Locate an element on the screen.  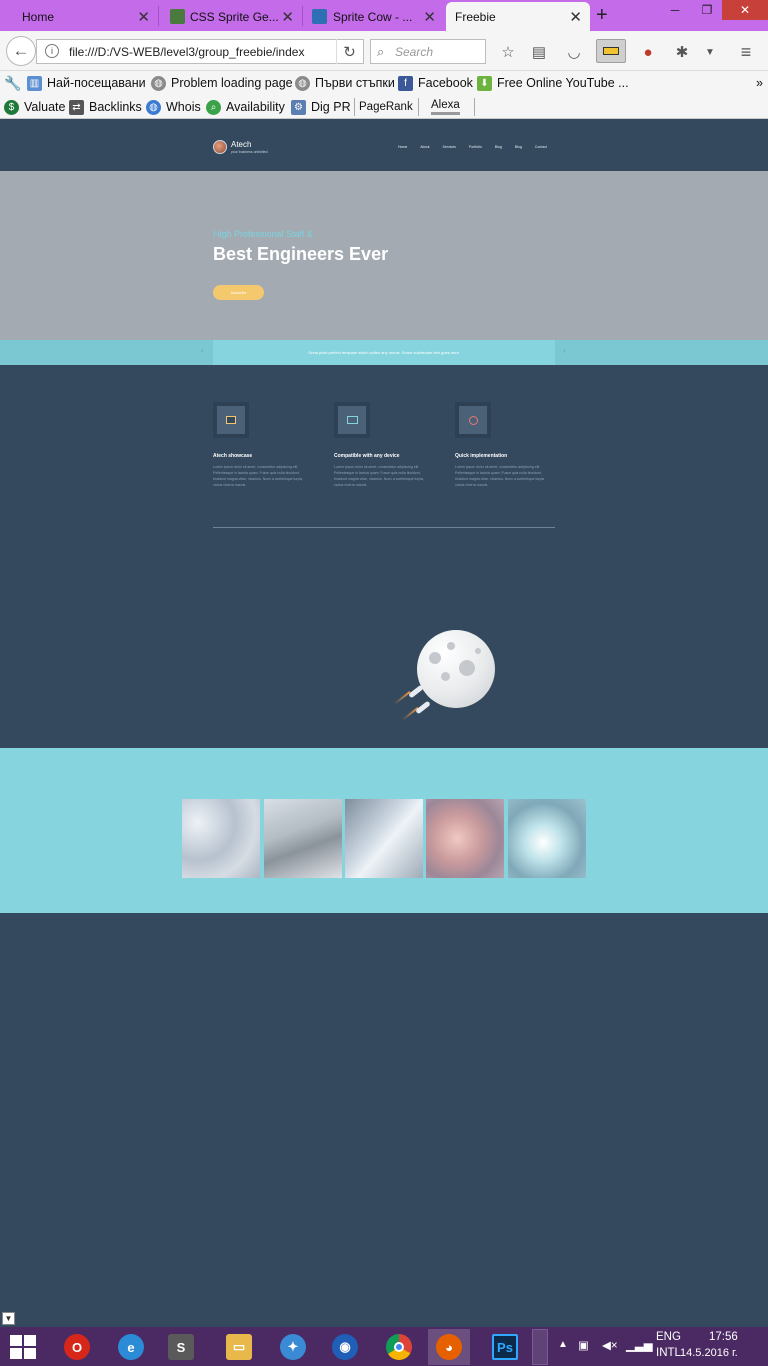
clock-date: 14.5.2016 г. is located at coordinates (709, 1353).